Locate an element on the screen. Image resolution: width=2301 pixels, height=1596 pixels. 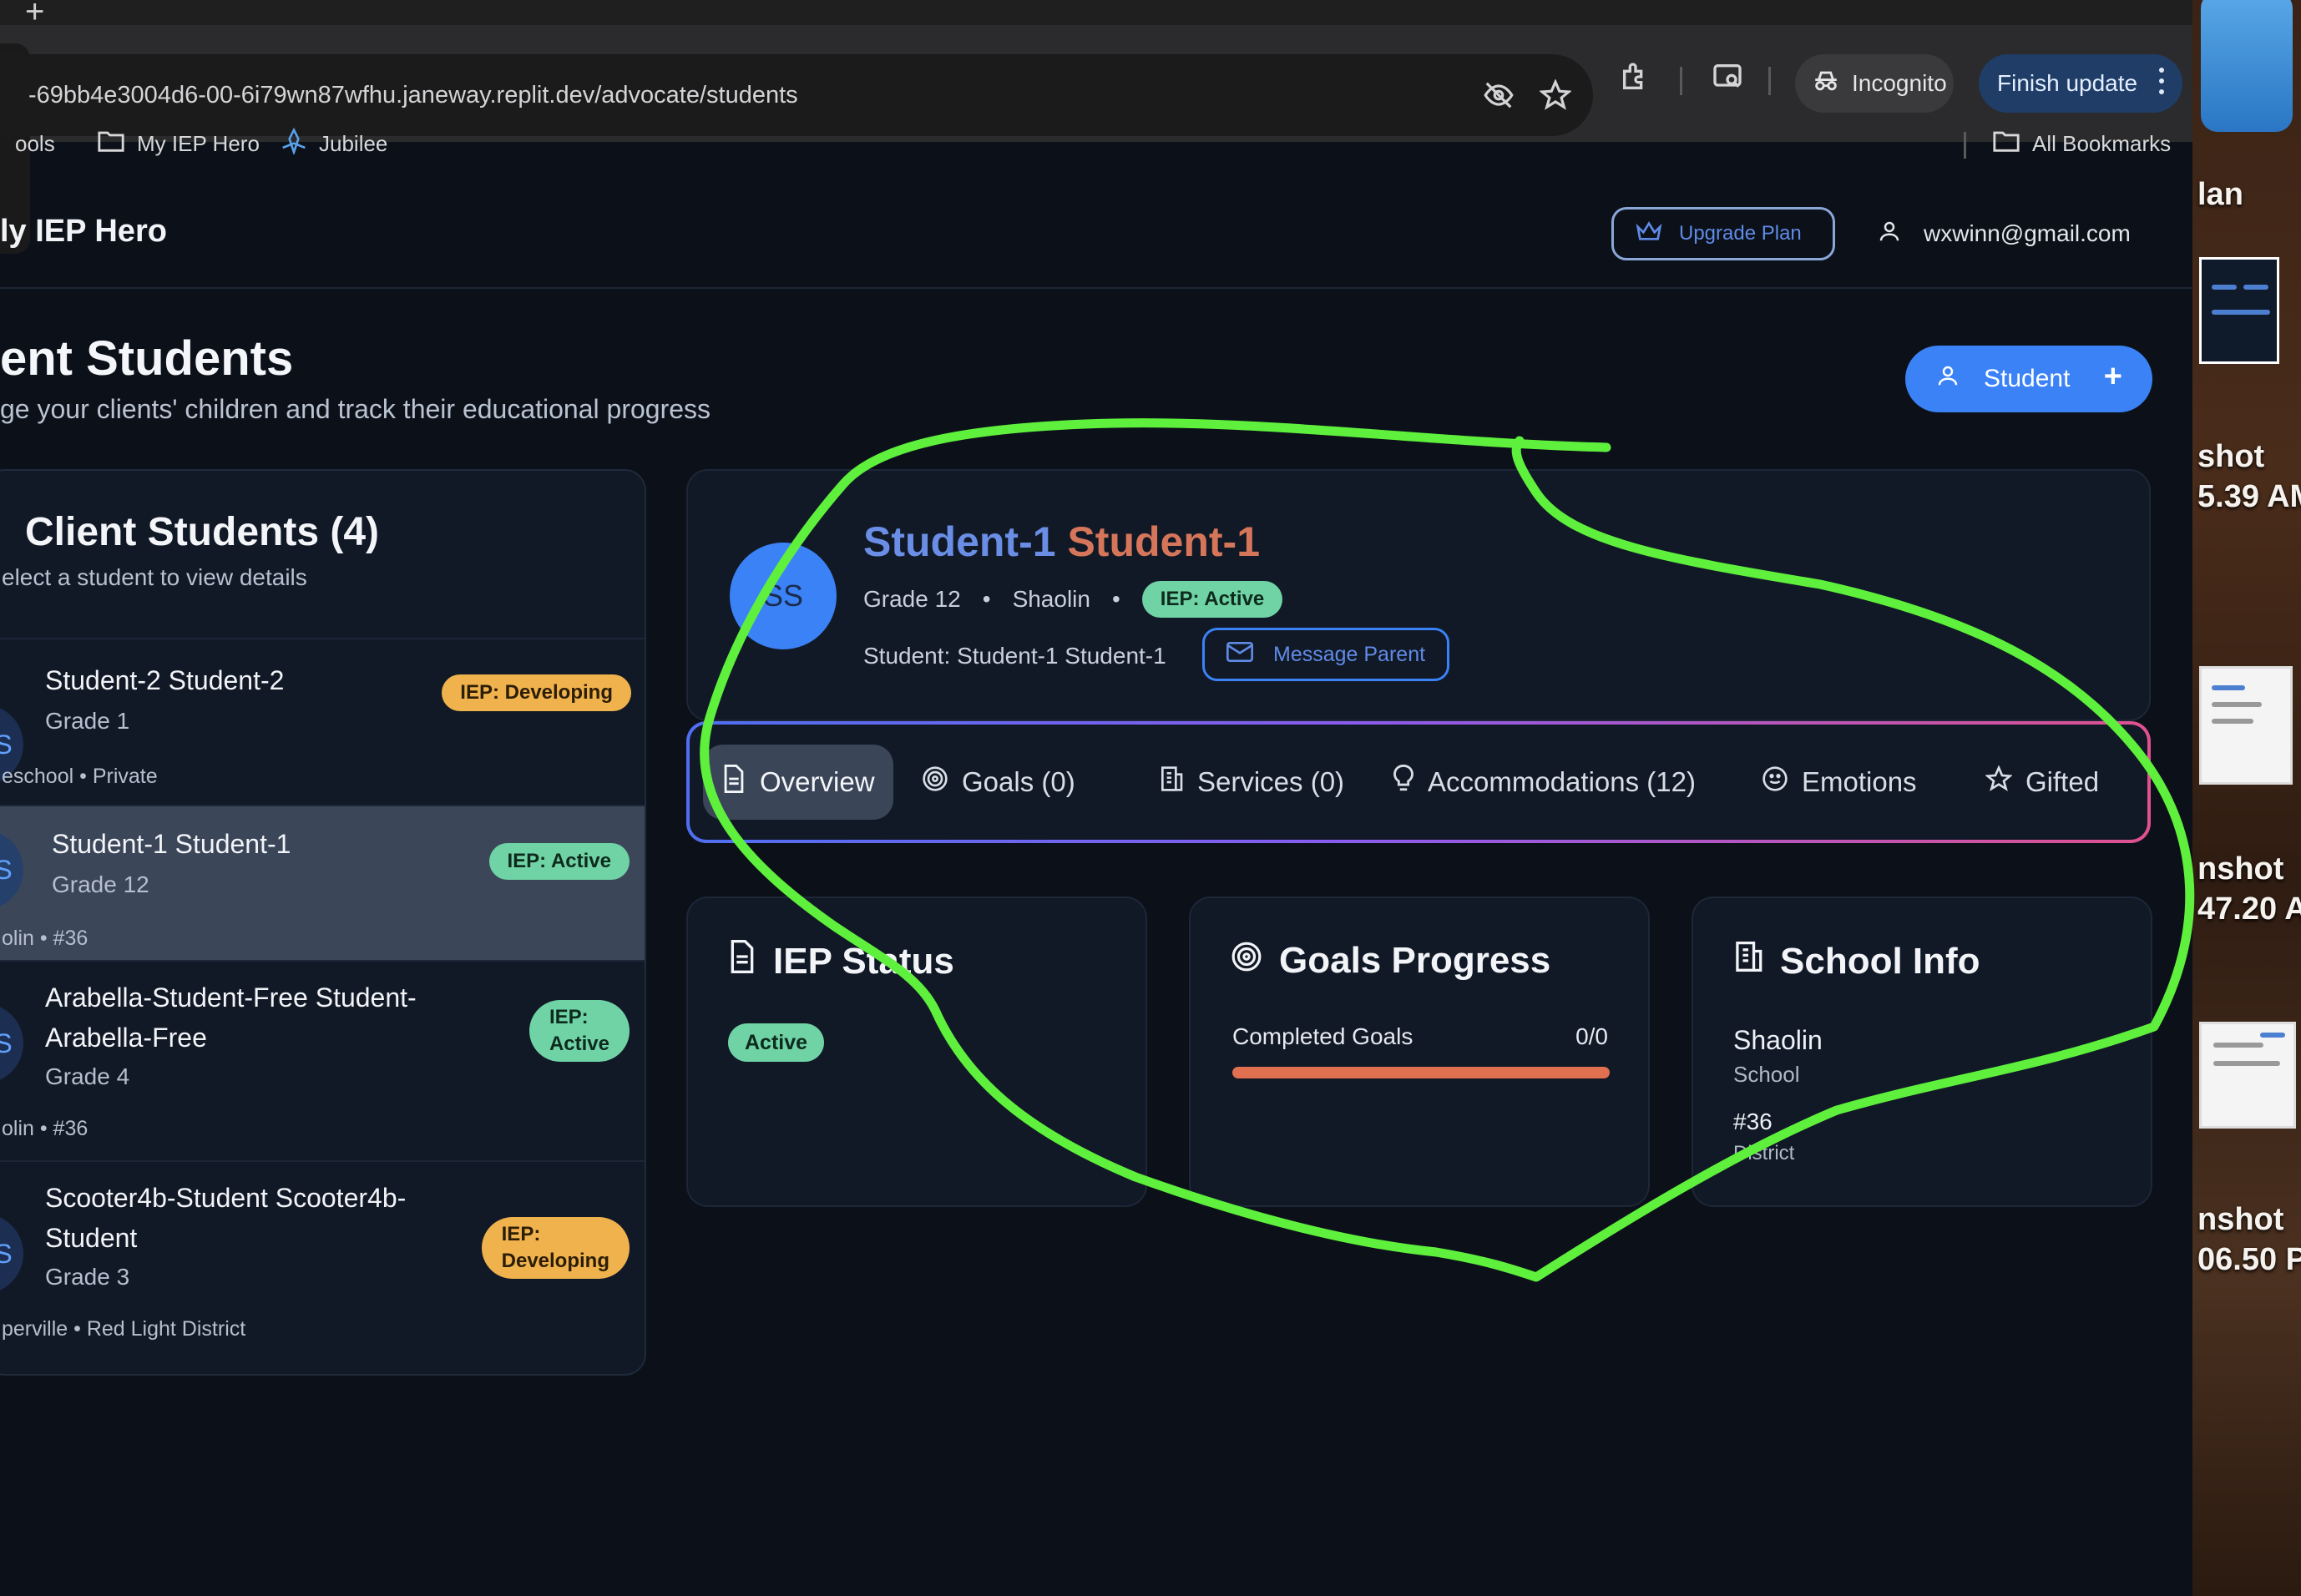
add-student-label: Student is located at coordinates (2028, 378).